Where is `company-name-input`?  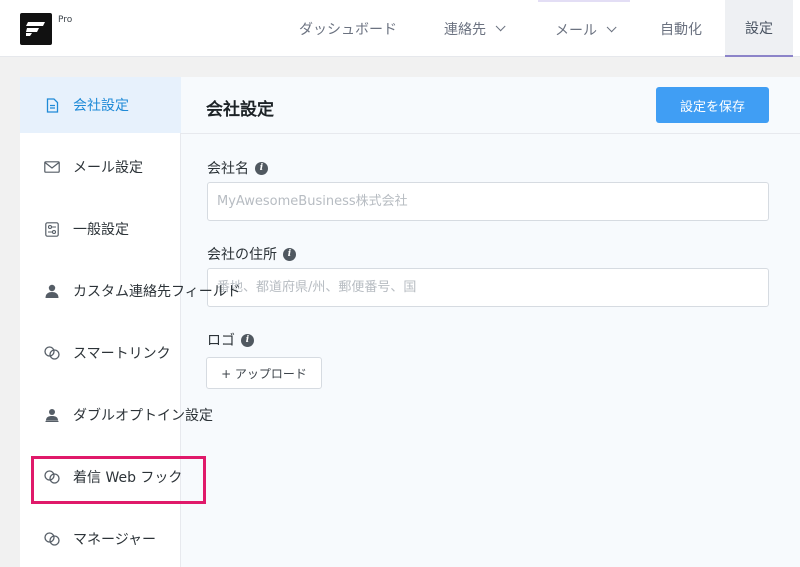
company-name-input is located at coordinates (488, 201).